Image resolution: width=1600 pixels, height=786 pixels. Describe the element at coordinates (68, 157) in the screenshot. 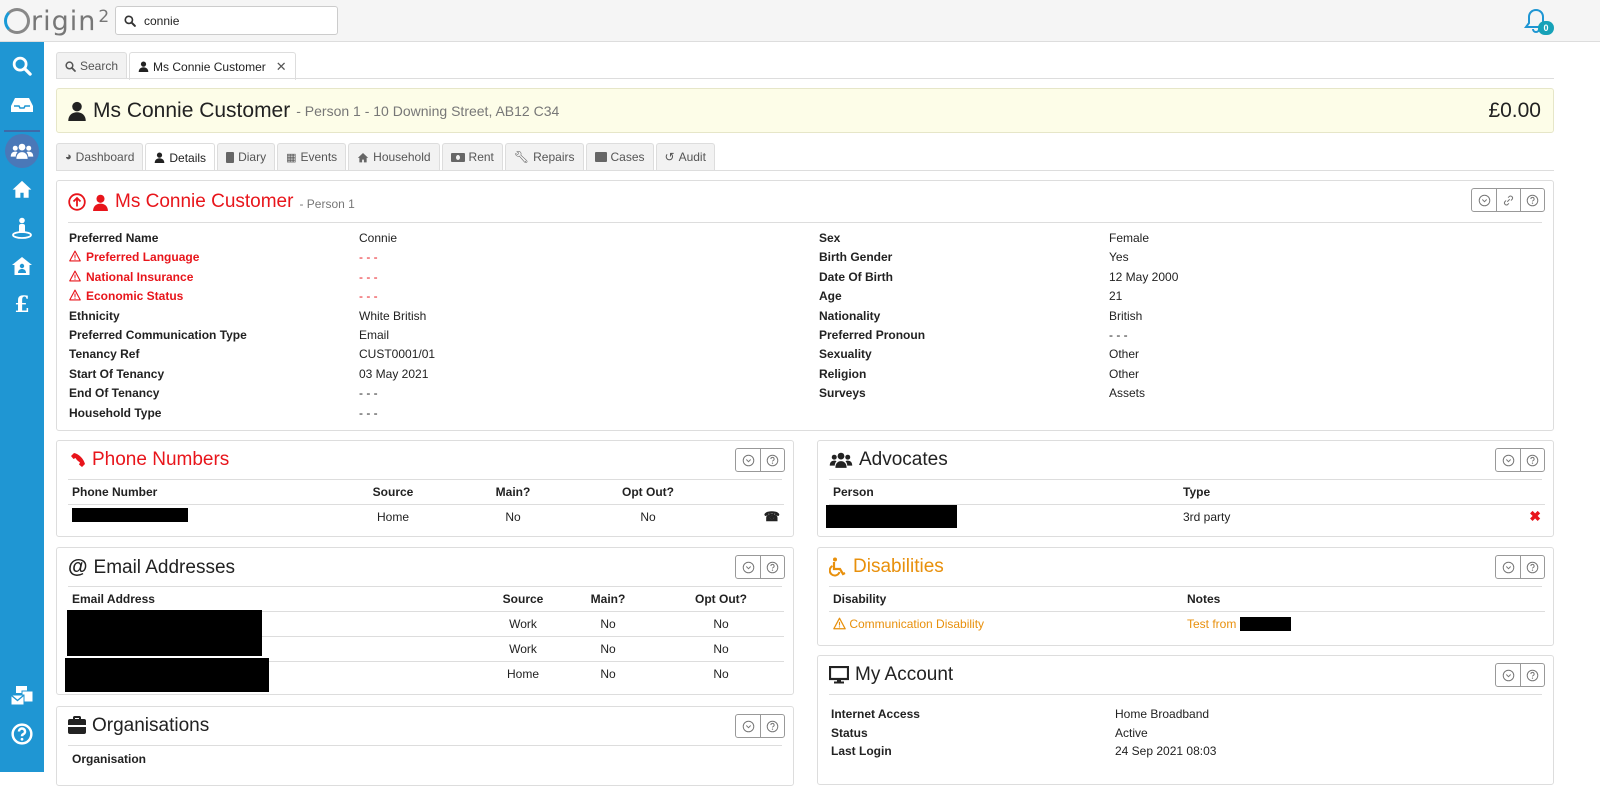

I see `pie-chart-icon: ◕` at that location.